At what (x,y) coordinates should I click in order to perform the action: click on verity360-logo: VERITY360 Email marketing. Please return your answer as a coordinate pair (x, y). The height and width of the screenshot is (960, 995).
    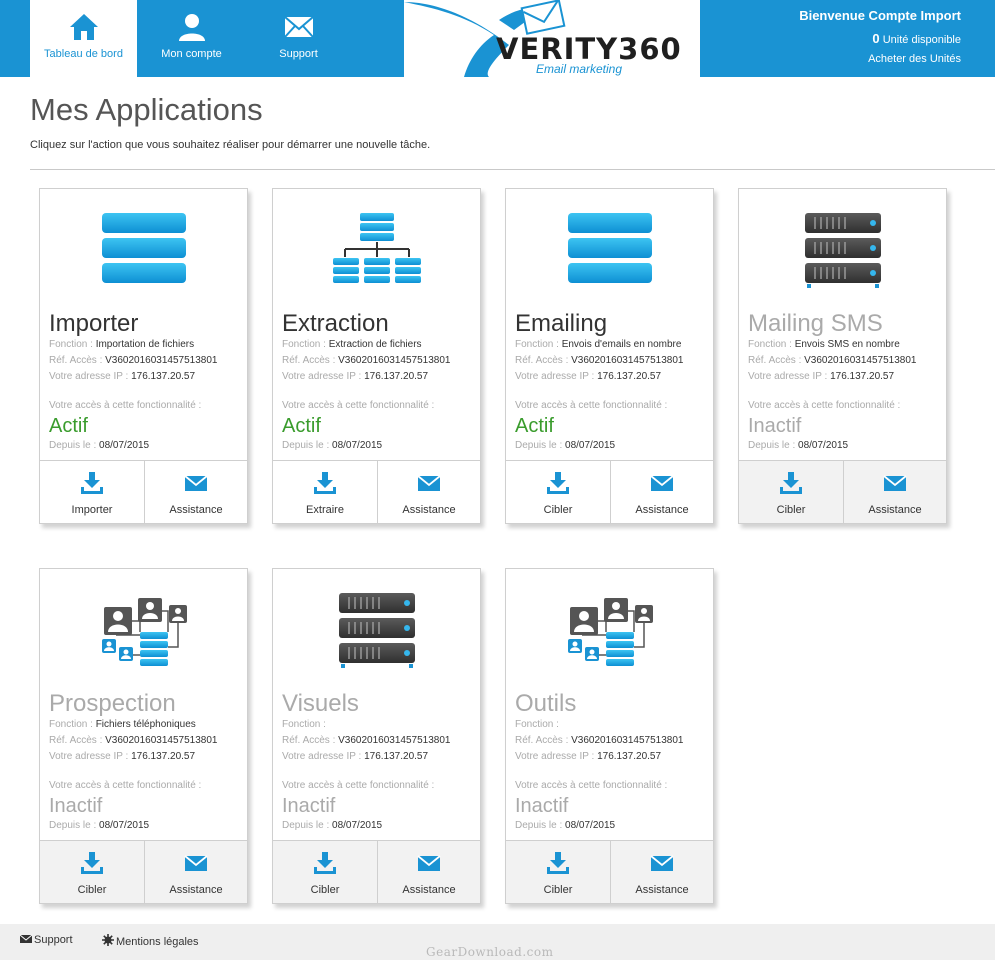
    Looking at the image, I should click on (552, 38).